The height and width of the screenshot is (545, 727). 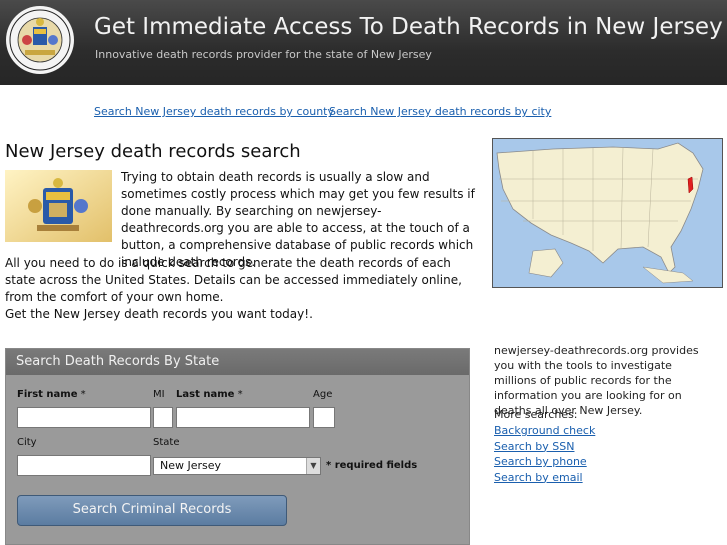 I want to click on state-select: New Jersey ▼, so click(x=237, y=466).